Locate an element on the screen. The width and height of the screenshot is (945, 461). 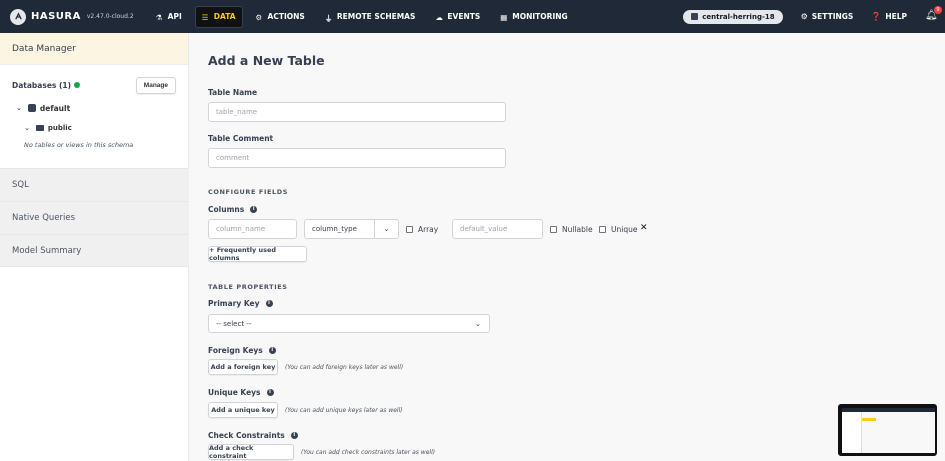
brand-name: HASURA is located at coordinates (56, 16).